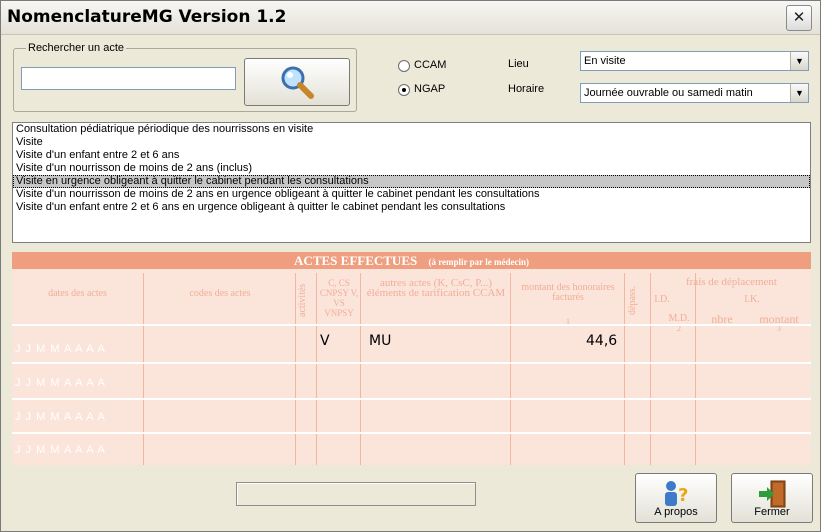 This screenshot has height=532, width=821. I want to click on header-codes-ngap: C, CS CNPSY V, VS VNPSY, so click(339, 298).